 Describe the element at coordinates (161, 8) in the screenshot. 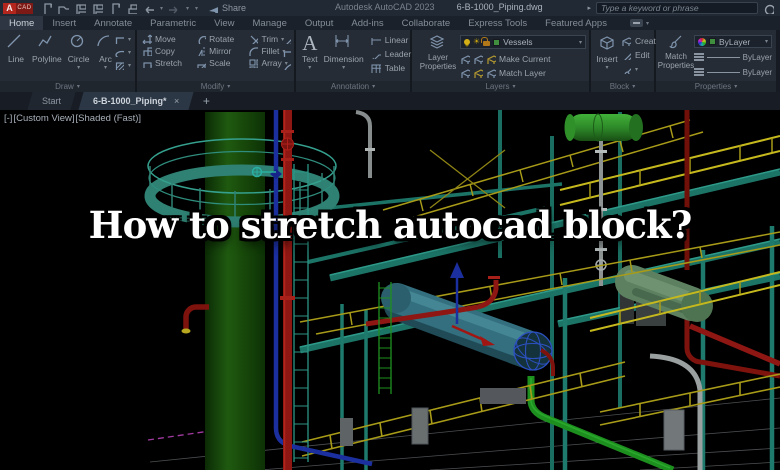

I see `undo-dropdown-icon: ▾` at that location.